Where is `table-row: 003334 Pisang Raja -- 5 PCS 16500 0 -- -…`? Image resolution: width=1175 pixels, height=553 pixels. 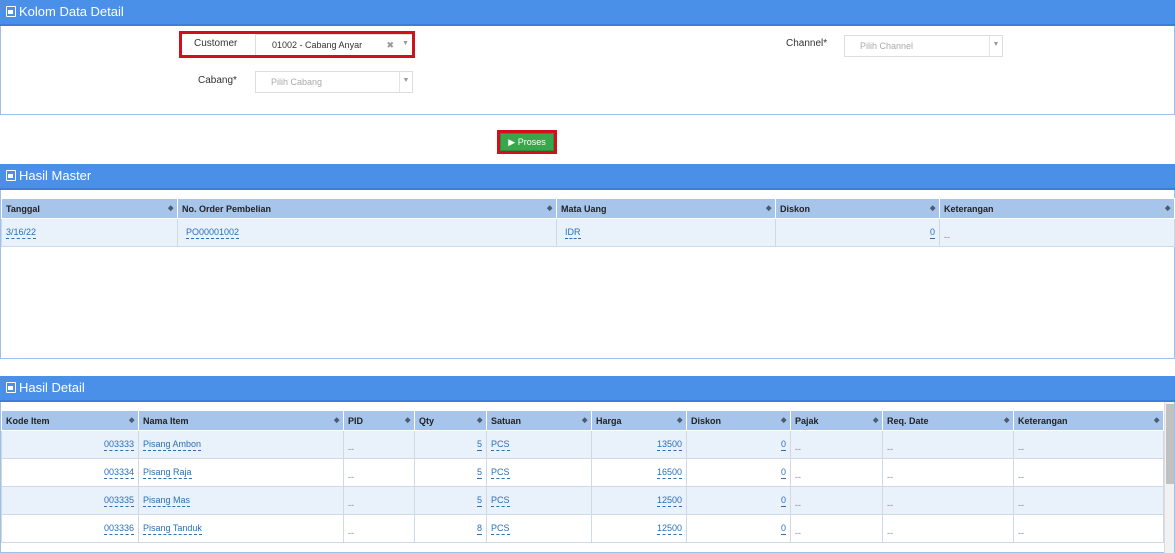 table-row: 003334 Pisang Raja -- 5 PCS 16500 0 -- -… is located at coordinates (582, 472).